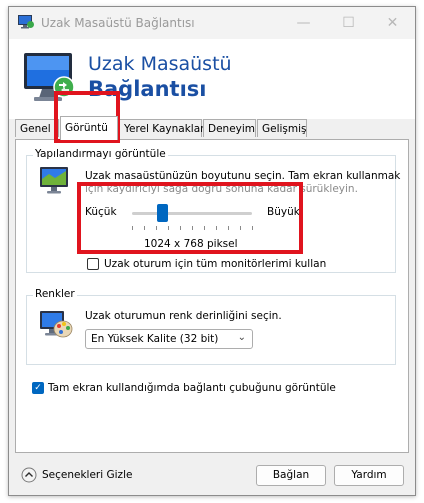 The width and height of the screenshot is (424, 503). I want to click on tab-genel: Genel, so click(37, 128).